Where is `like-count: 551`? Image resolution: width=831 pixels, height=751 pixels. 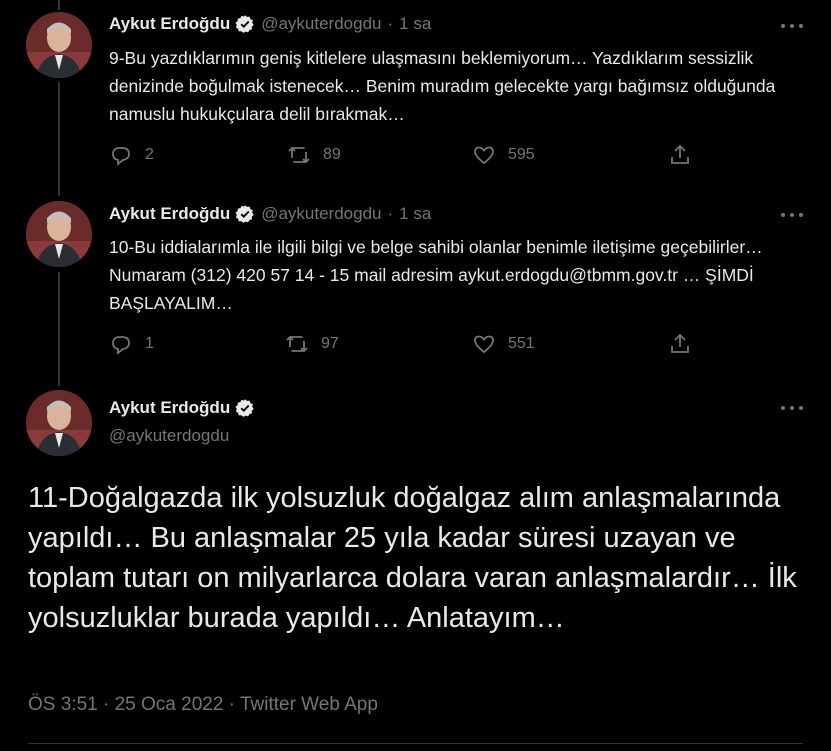
like-count: 551 is located at coordinates (521, 343).